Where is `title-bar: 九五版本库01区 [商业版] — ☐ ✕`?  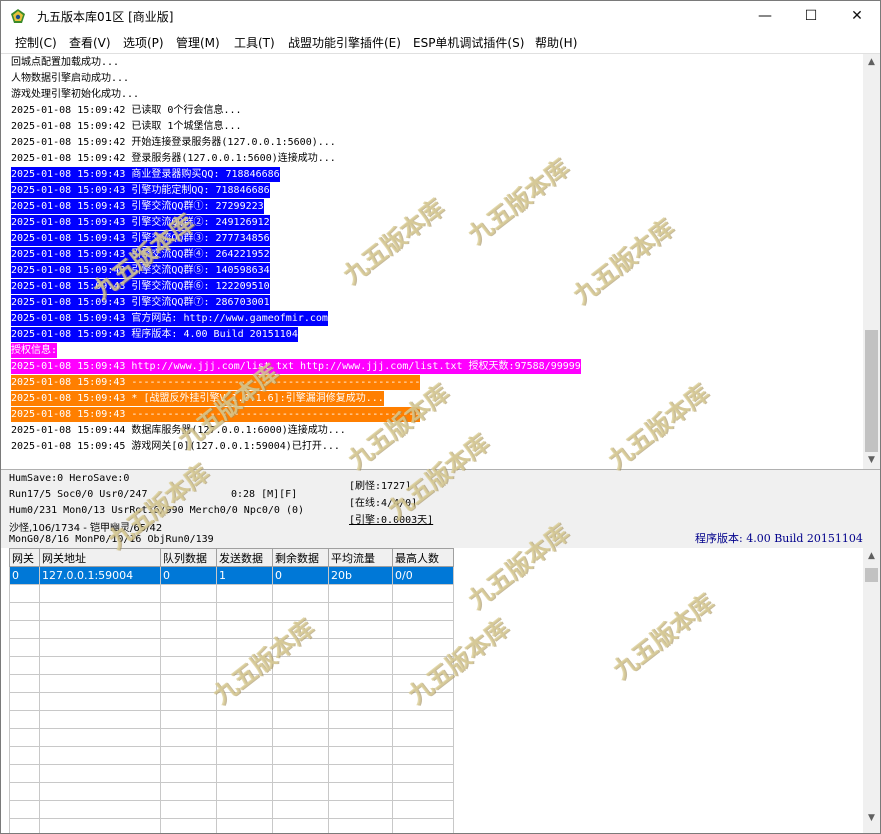
title-bar: 九五版本库01区 [商业版] — ☐ ✕ is located at coordinates (440, 16).